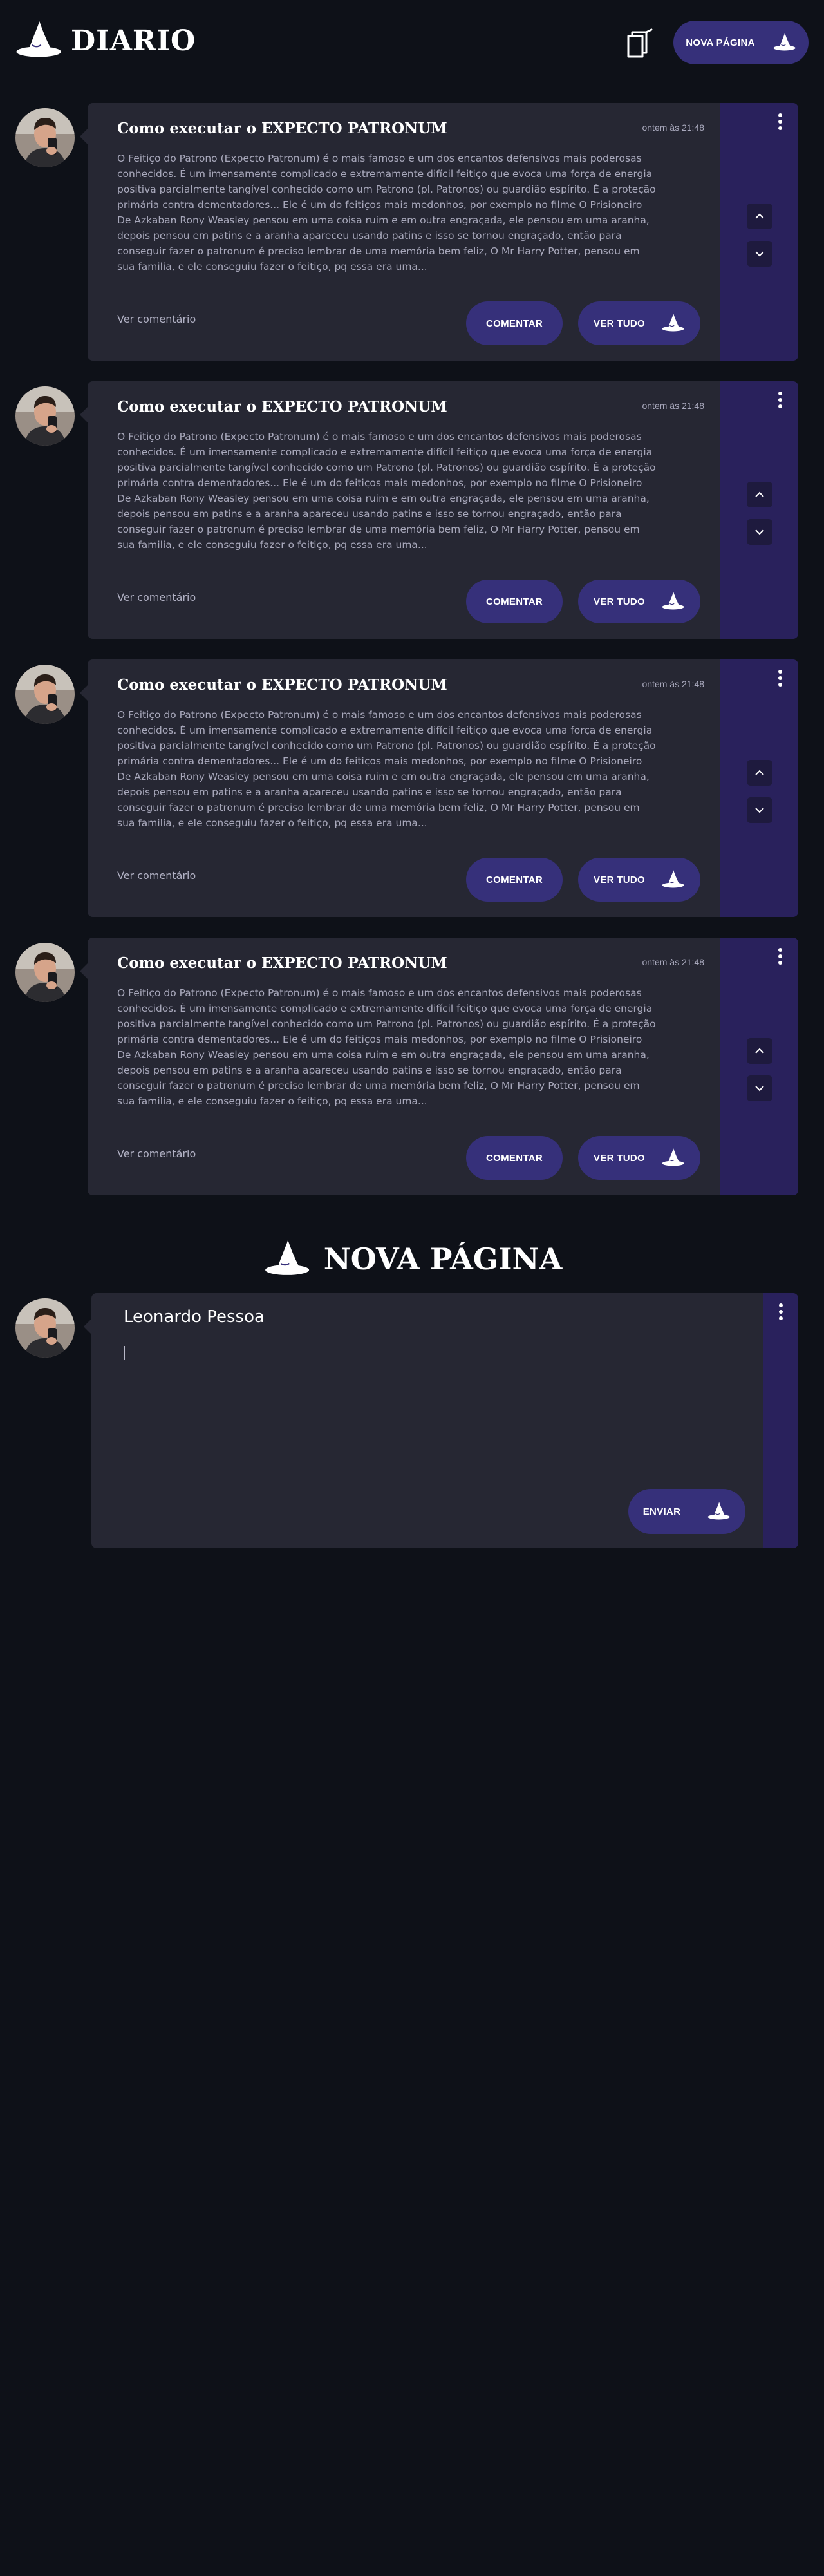 The image size is (824, 2576). Describe the element at coordinates (721, 42) in the screenshot. I see `new-page-button-label: NOVA PÁGINA` at that location.